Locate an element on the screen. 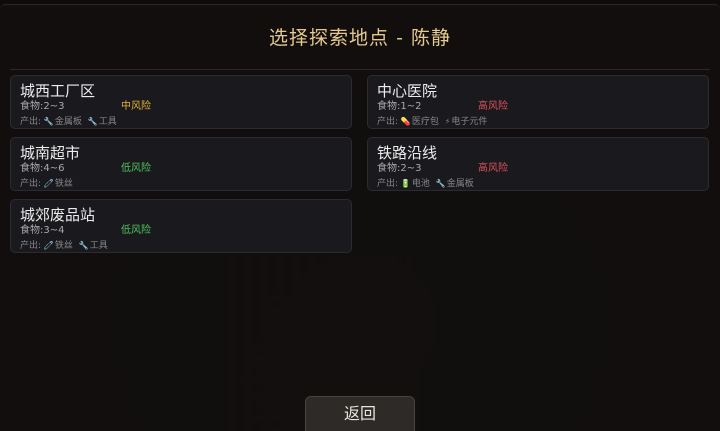 The width and height of the screenshot is (720, 431). location-card-west-factory: 城西工厂区 食物:2~3 中风险 产出: 🔧金属板 🔧工具 is located at coordinates (181, 102).